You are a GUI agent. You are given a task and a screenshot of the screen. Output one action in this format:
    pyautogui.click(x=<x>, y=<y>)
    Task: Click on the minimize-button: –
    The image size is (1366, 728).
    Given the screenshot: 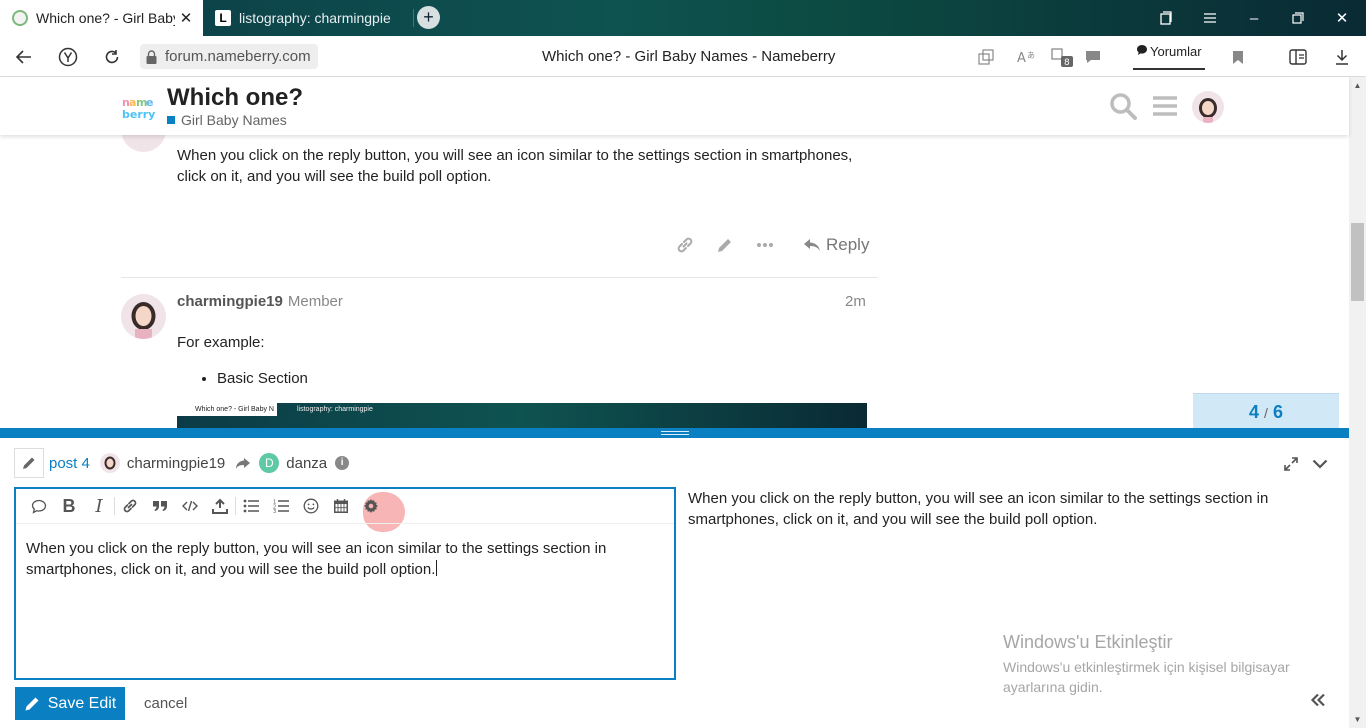 What is the action you would take?
    pyautogui.click(x=1254, y=18)
    